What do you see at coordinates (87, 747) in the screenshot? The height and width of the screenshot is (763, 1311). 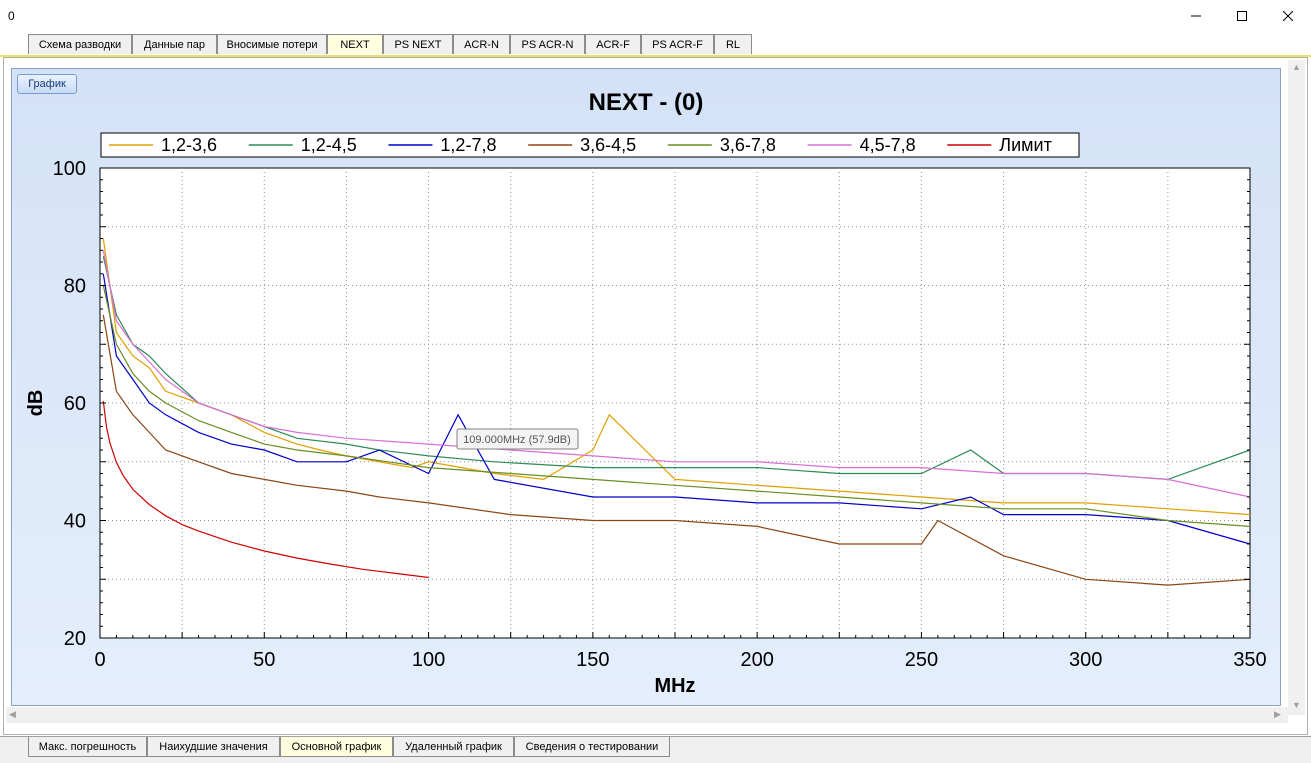 I see `tab-max-error: Макс. погрешность` at bounding box center [87, 747].